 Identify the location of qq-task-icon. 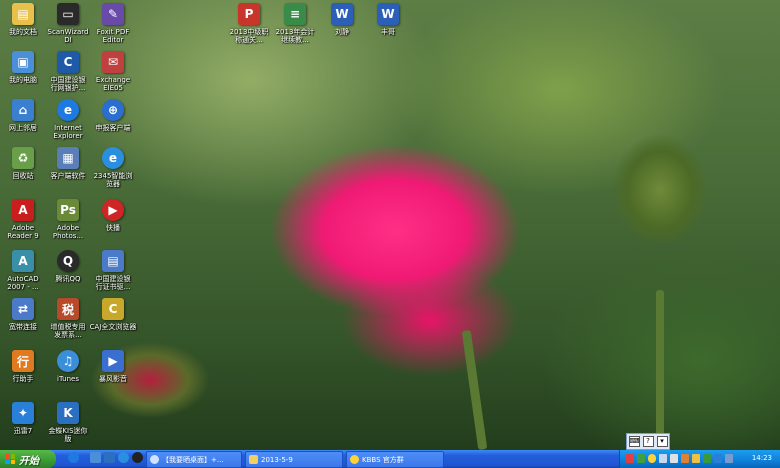
(354, 459).